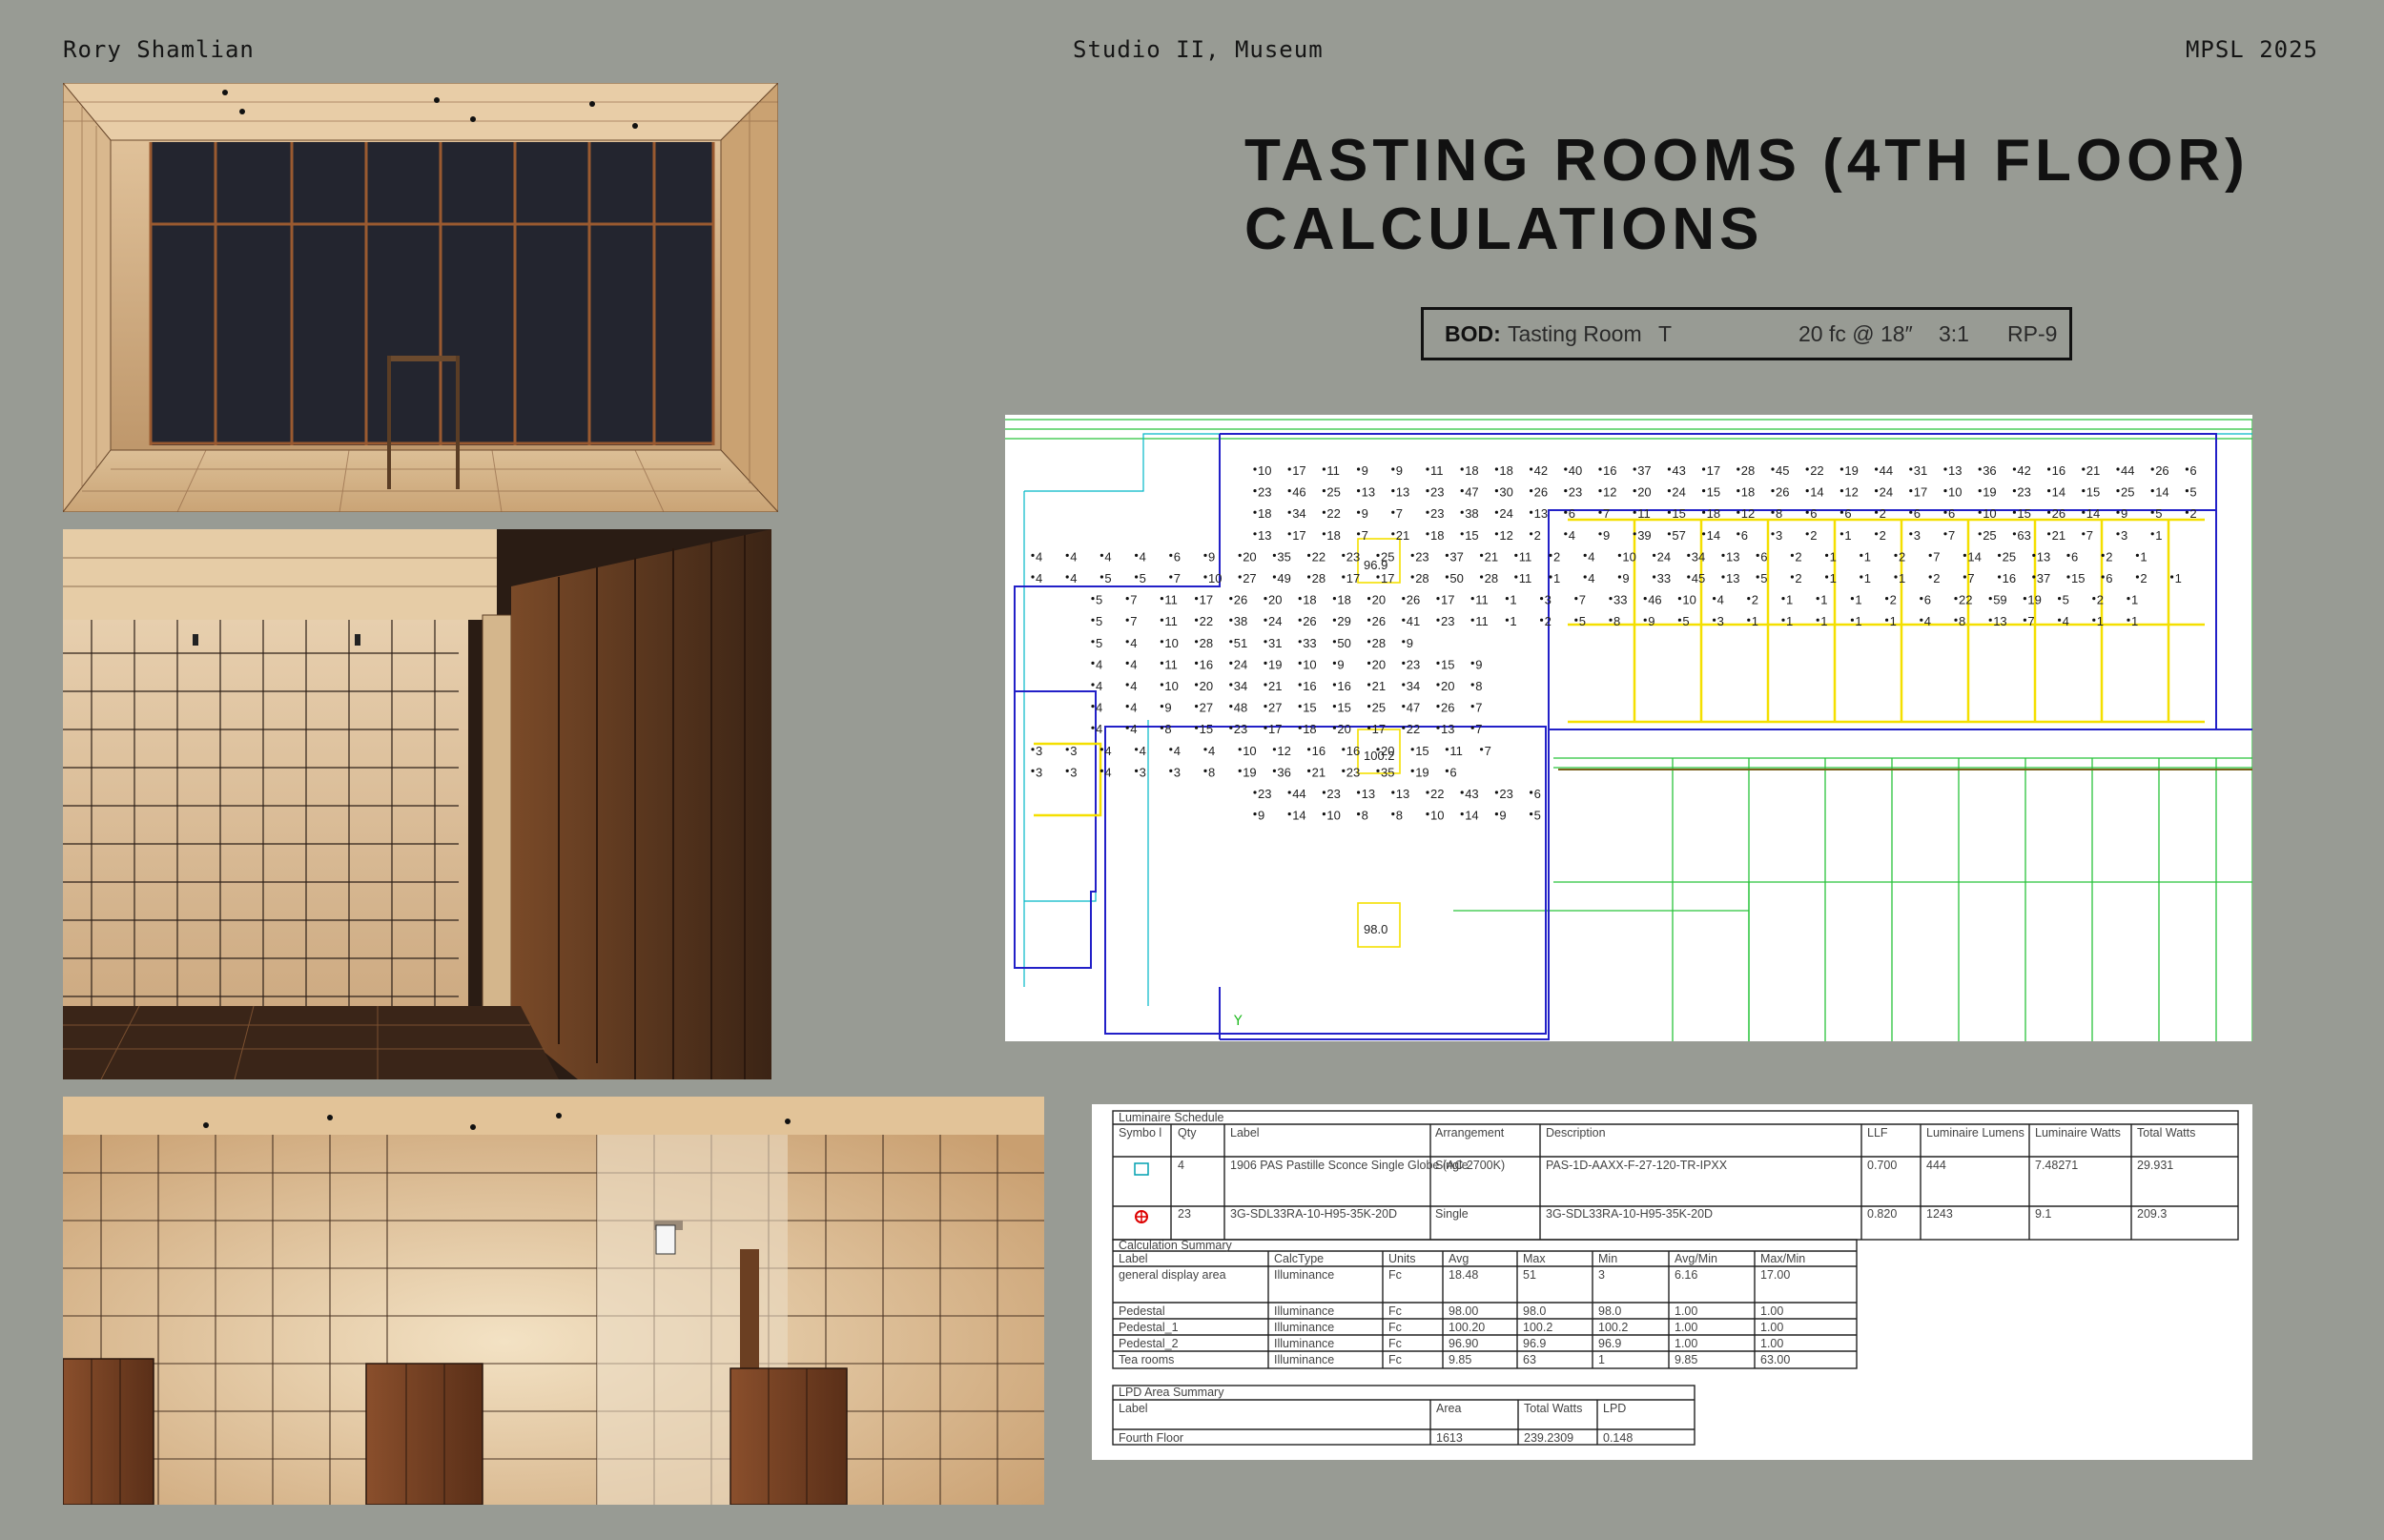  I want to click on calc-summary-header: Label, so click(1133, 1258).